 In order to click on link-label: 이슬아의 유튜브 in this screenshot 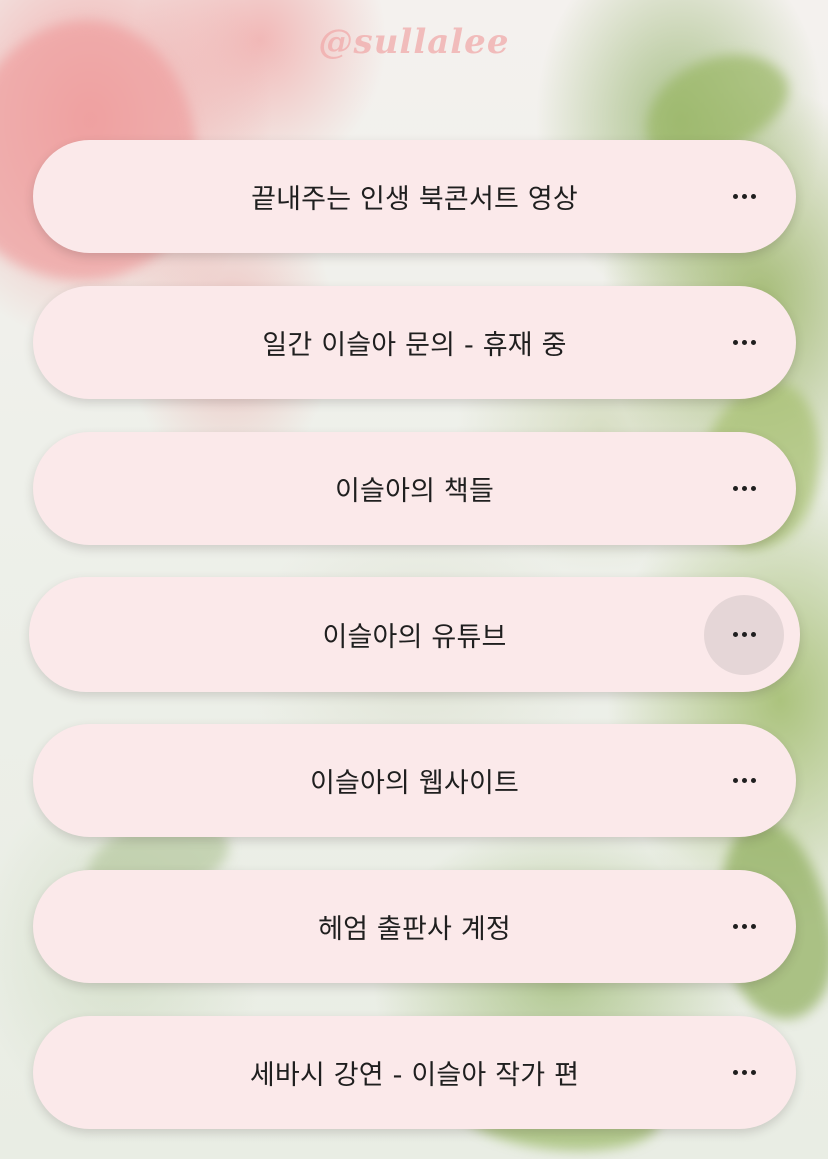, I will do `click(414, 637)`.